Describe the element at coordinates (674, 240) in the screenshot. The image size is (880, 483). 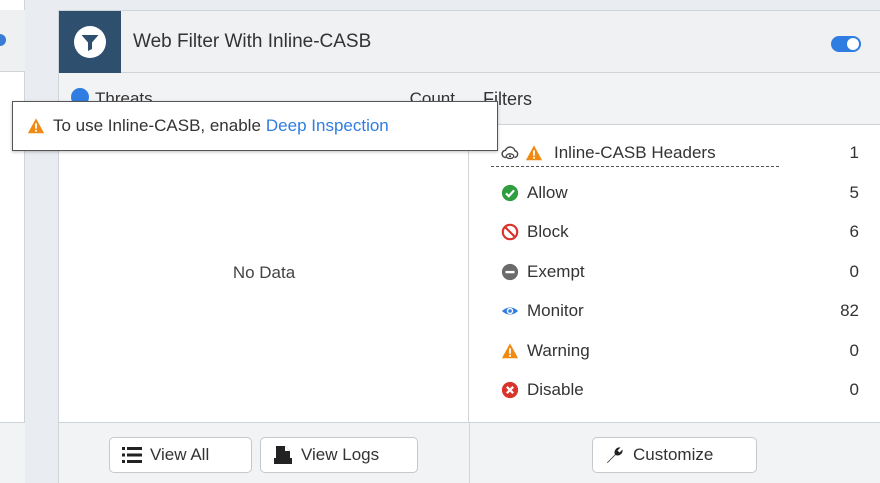
I see `filter-row-block: Block 6` at that location.